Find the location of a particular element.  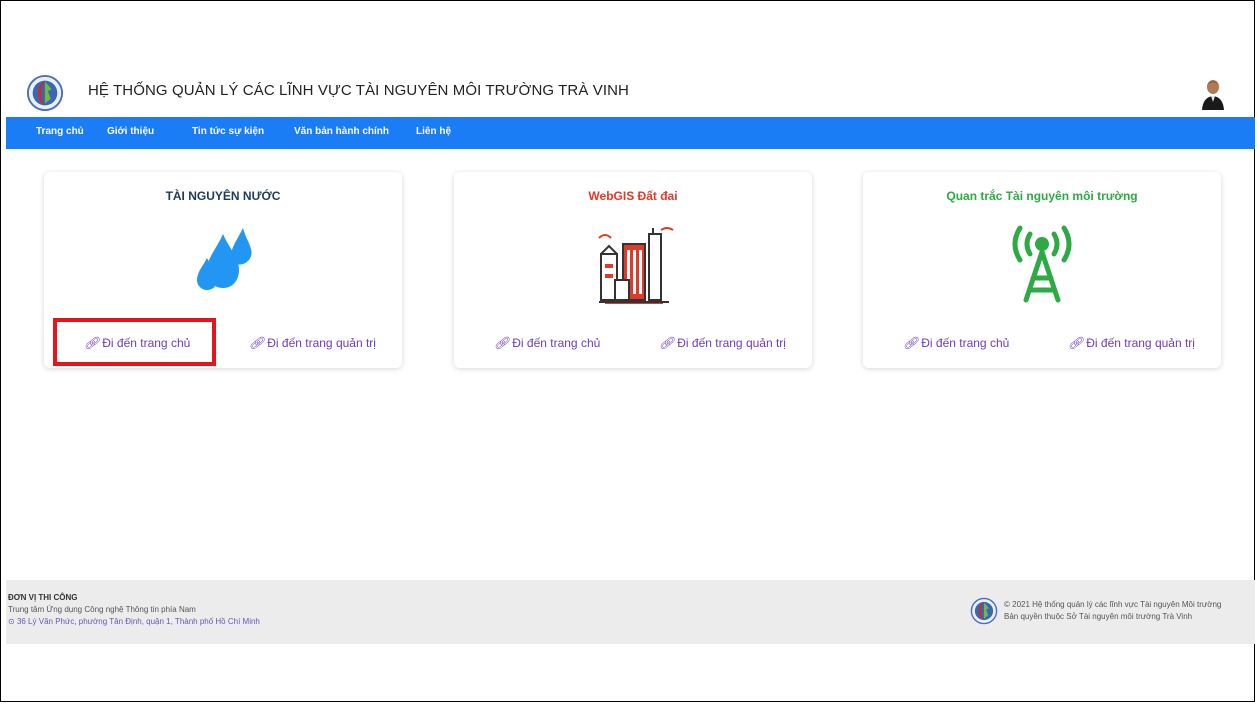

logo-icon is located at coordinates (45, 93).